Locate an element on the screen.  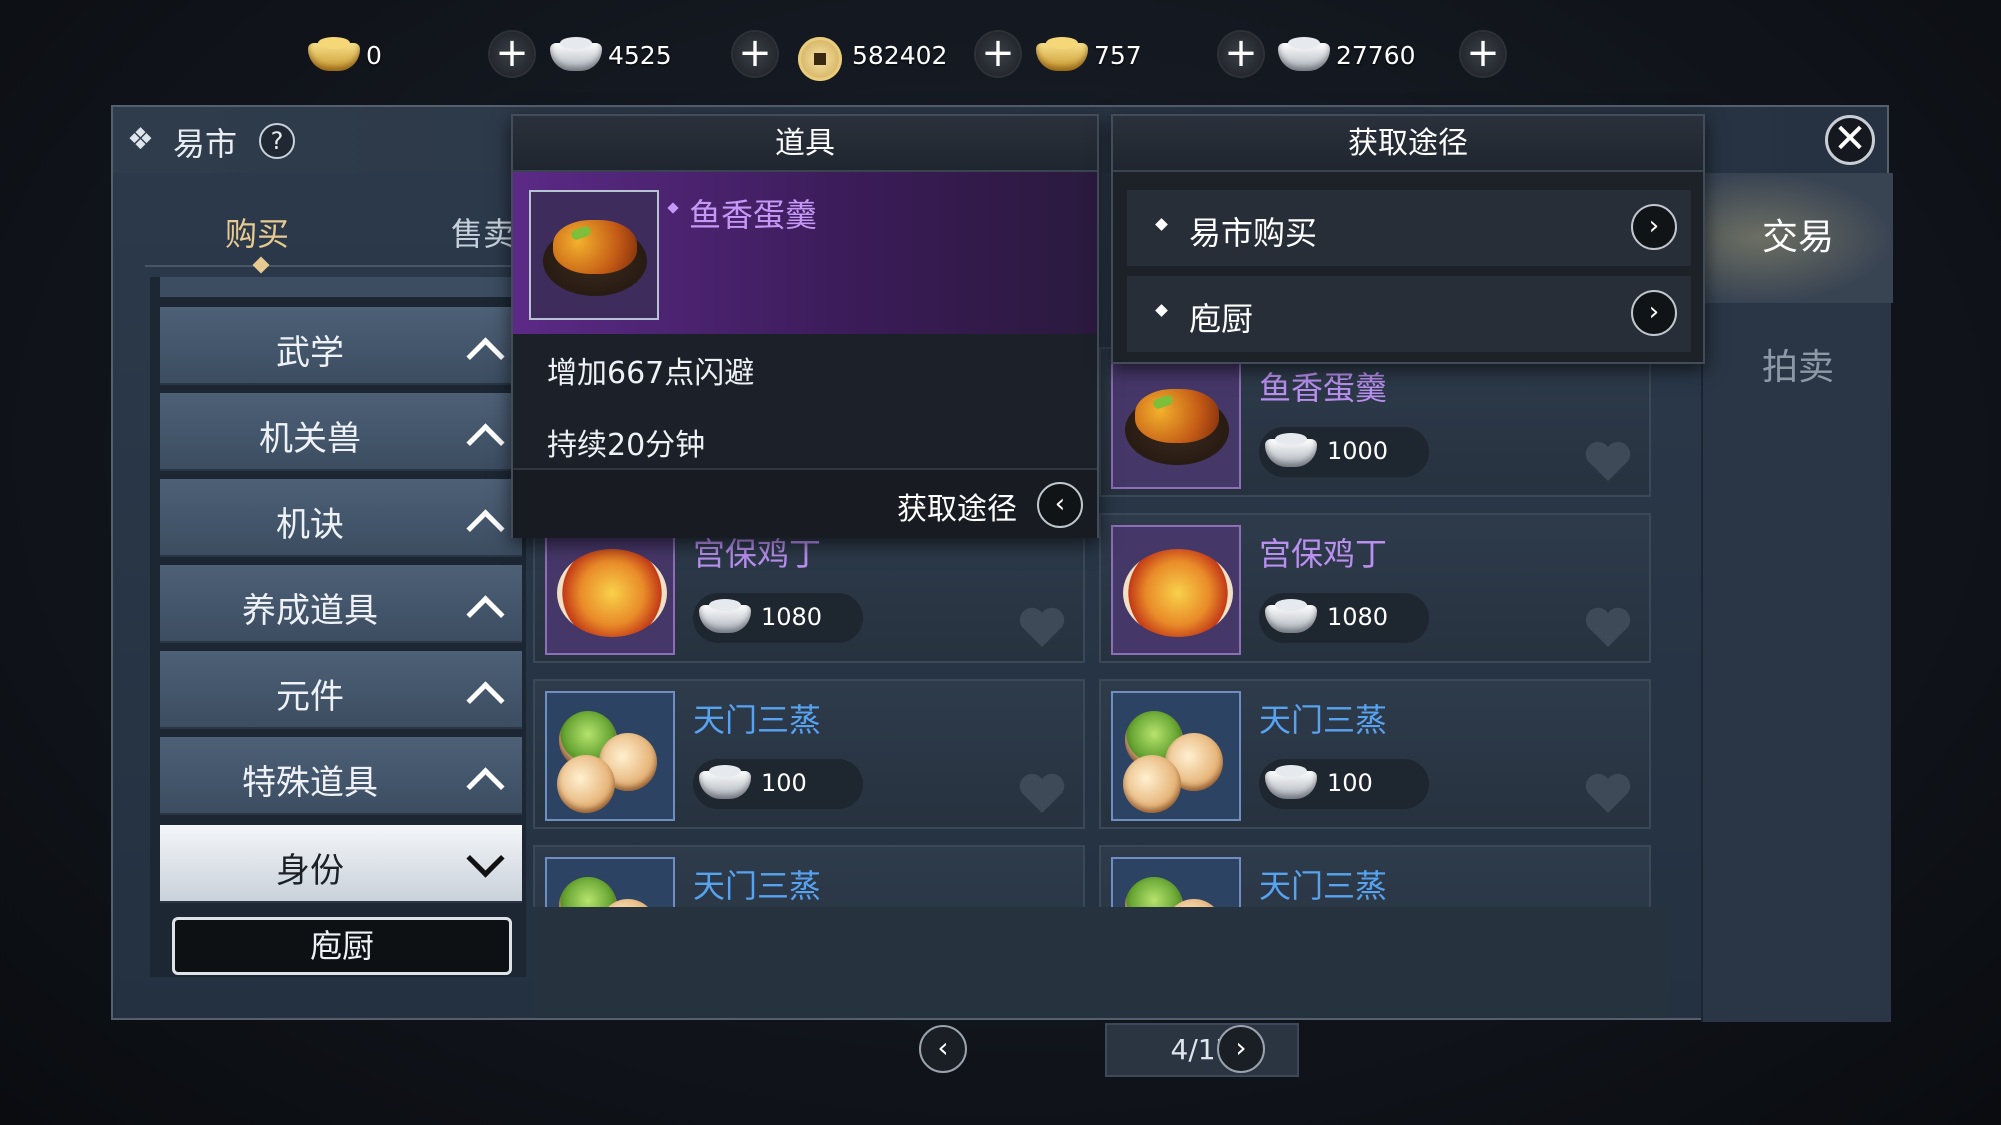
category-jiguanshou: 机关兽 is located at coordinates (341, 432).